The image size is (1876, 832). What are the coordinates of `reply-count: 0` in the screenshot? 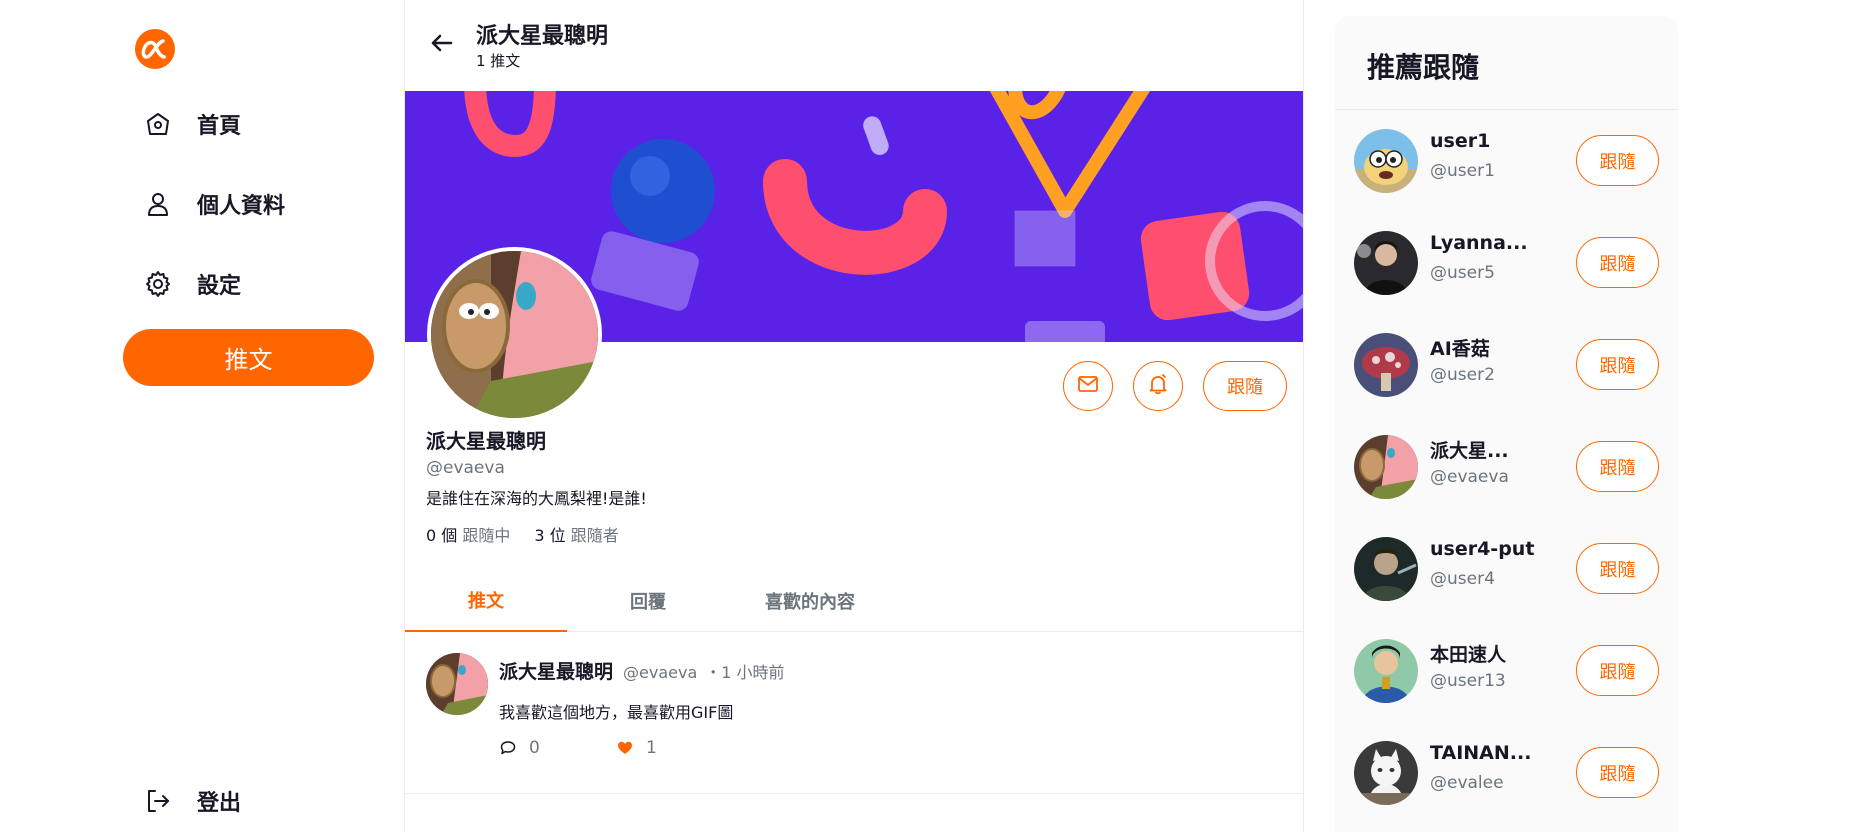 It's located at (534, 748).